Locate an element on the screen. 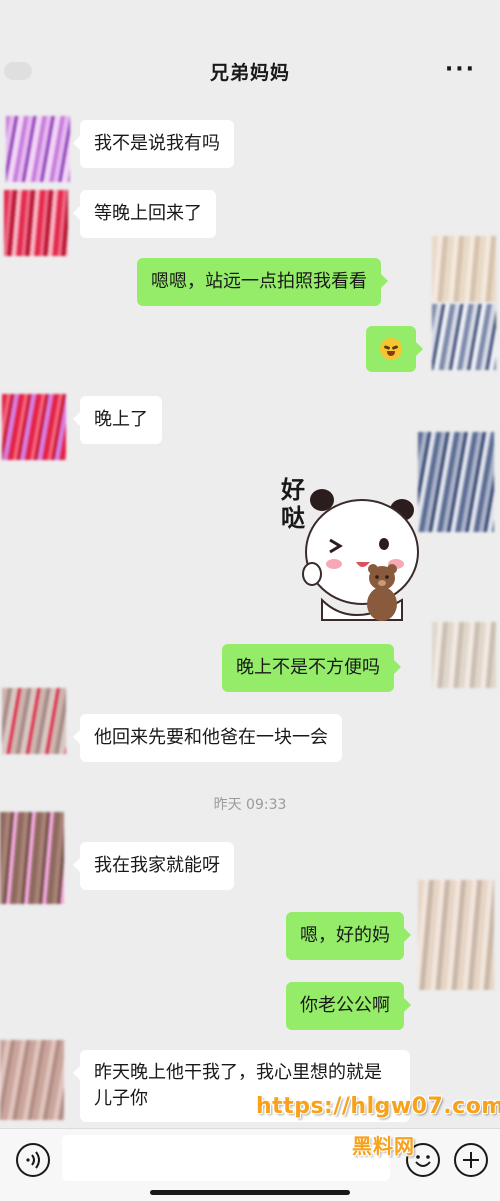 This screenshot has width=500, height=1201. message-bubble-incoming: 等晚上回来了 is located at coordinates (144, 214).